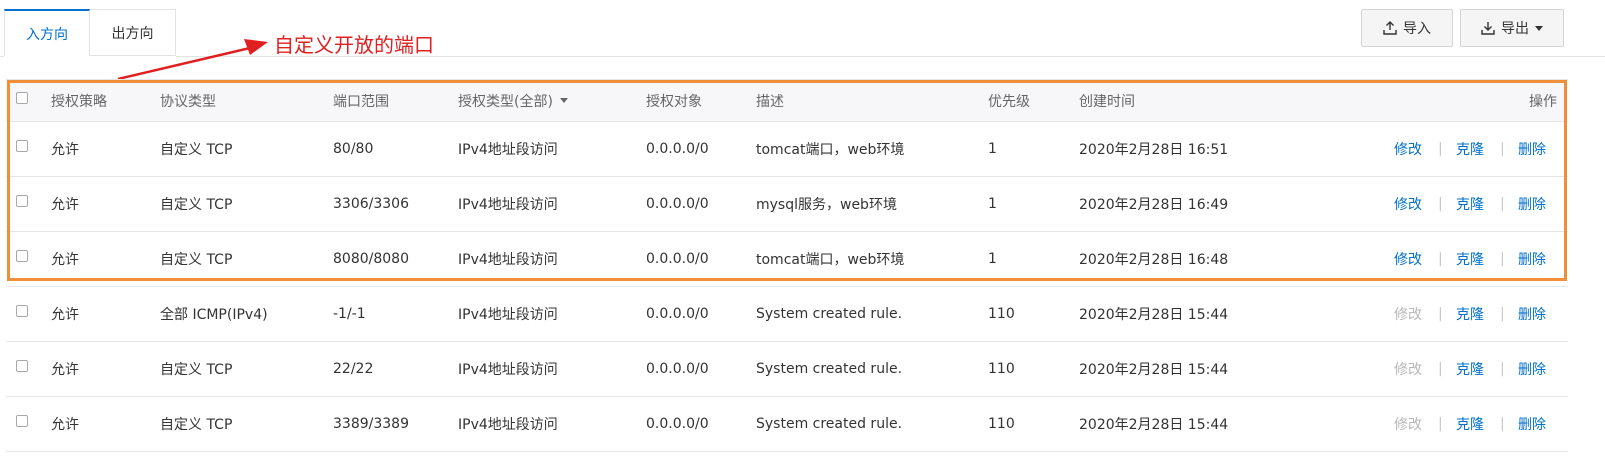  I want to click on direction-tabs: 入方向 出方向, so click(90, 32).